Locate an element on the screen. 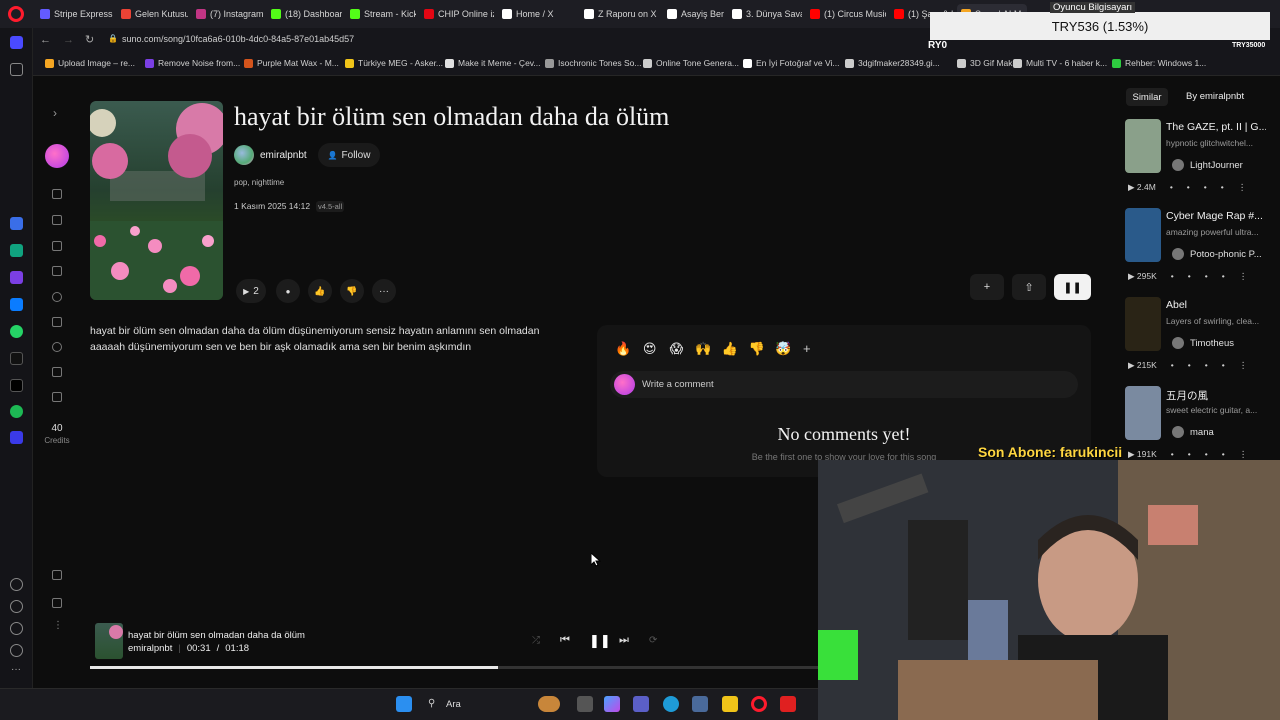 This screenshot has width=1280, height=720. spotify-icon is located at coordinates (16, 411).